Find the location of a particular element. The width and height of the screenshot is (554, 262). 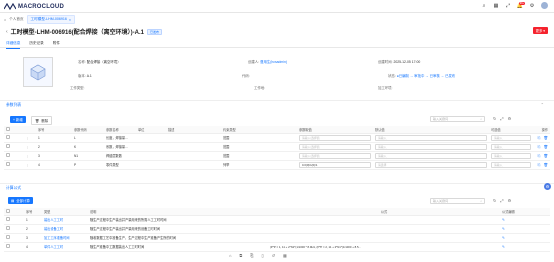

formula-search-placeholder: 输入关键词 is located at coordinates (441, 201).